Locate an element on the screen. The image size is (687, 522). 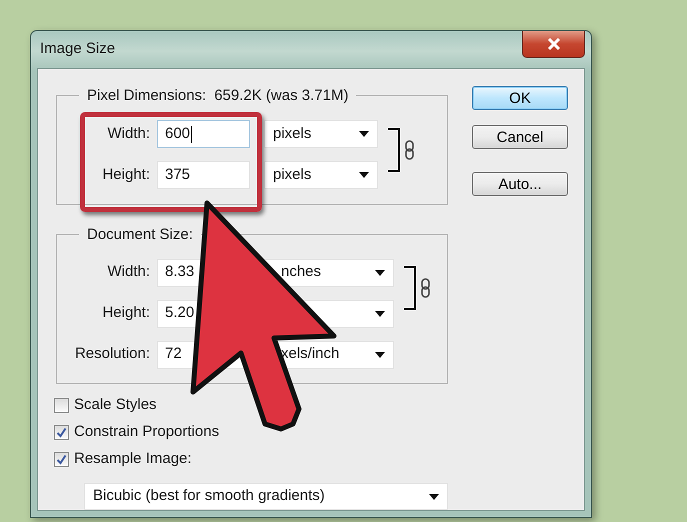
group-label: Document Size: is located at coordinates (140, 234).